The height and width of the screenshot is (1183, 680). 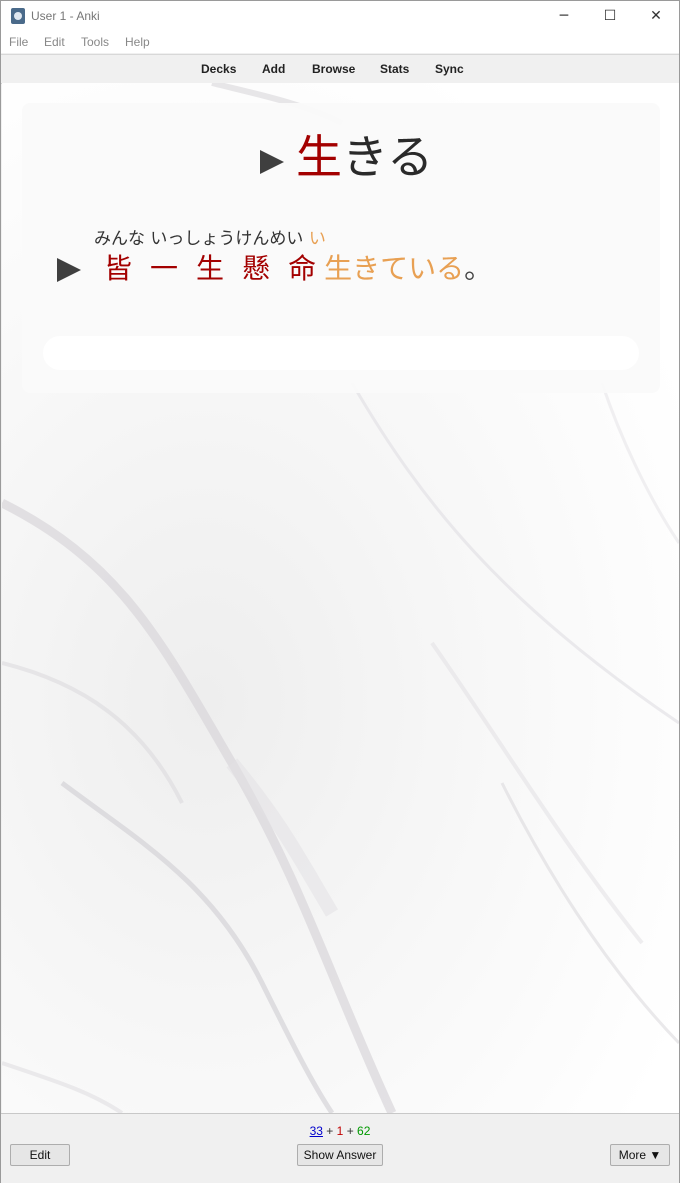 I want to click on bottom-bar: 33 + 1 + 62 Edit Show Answer More ▼, so click(x=340, y=1148).